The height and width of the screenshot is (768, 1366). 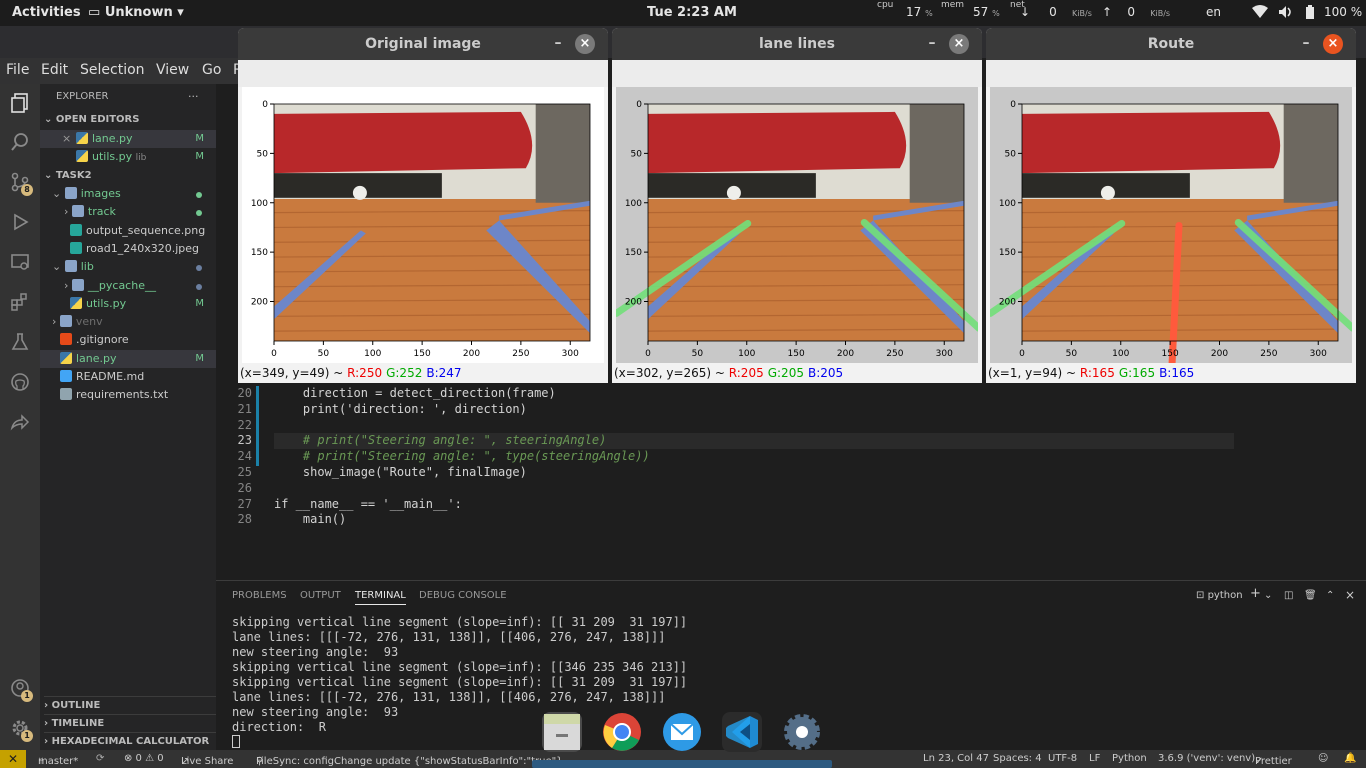 I want to click on chrome-app-icon, so click(x=622, y=732).